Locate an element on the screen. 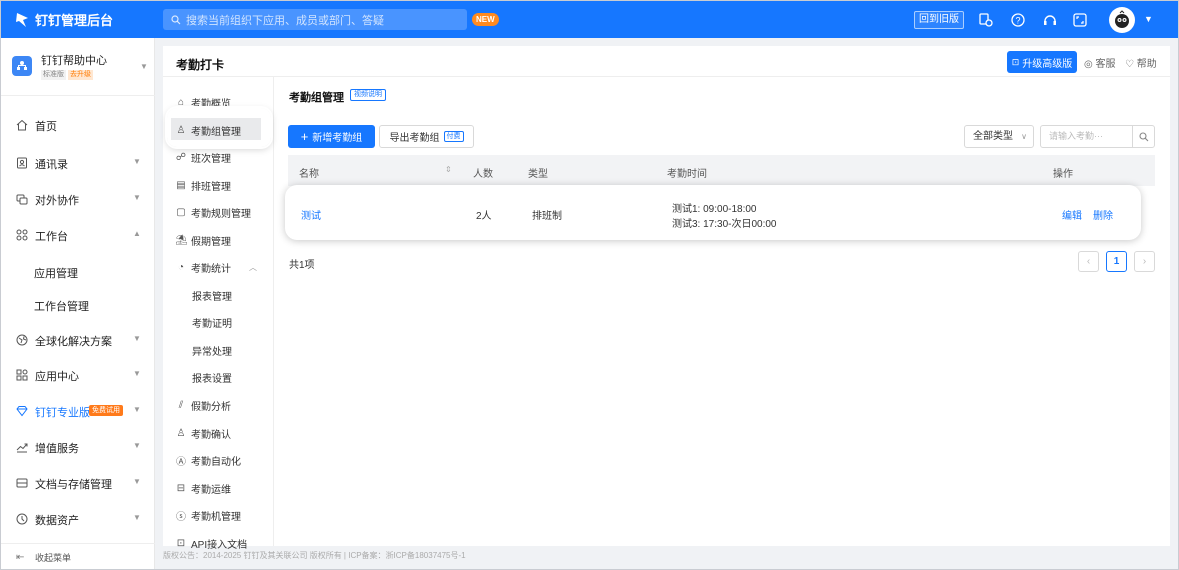 The height and width of the screenshot is (570, 1179). sidebar-item-globalization: 全球化解决方案 ▼ is located at coordinates (78, 340).